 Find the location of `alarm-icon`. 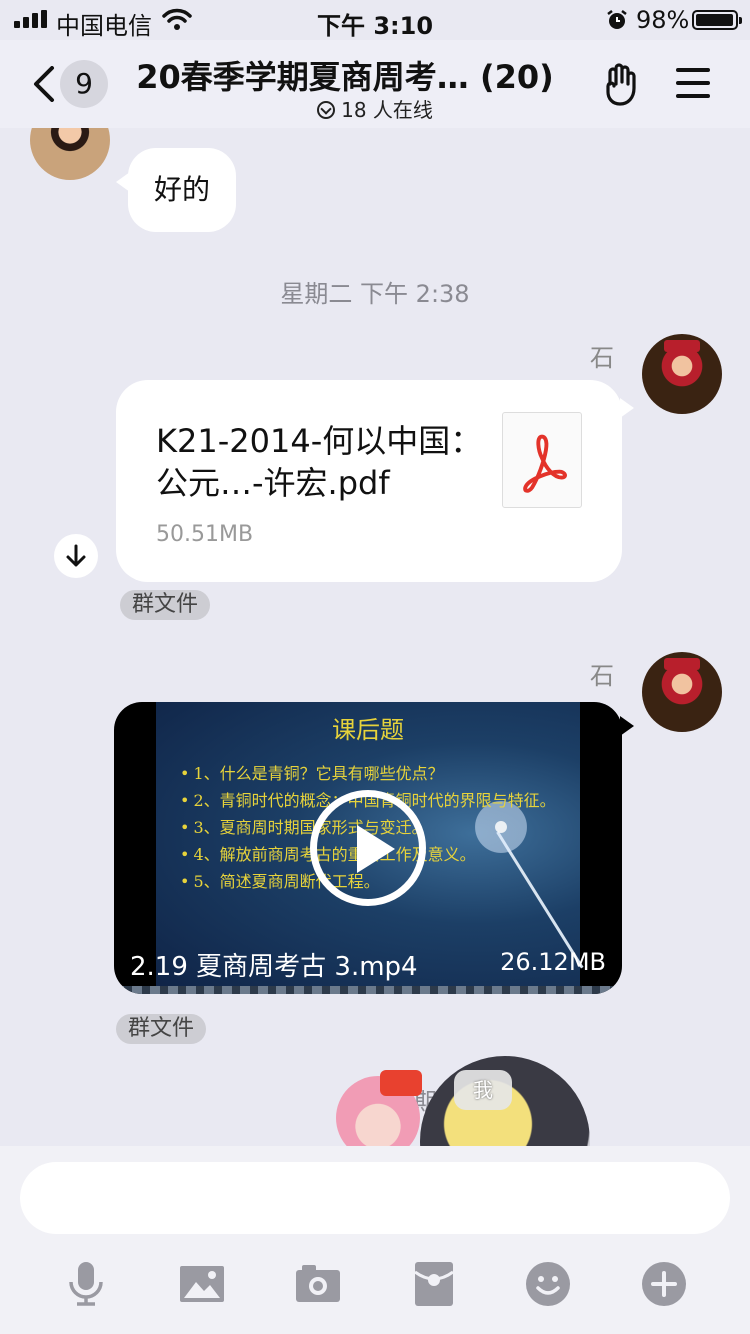

alarm-icon is located at coordinates (617, 19).